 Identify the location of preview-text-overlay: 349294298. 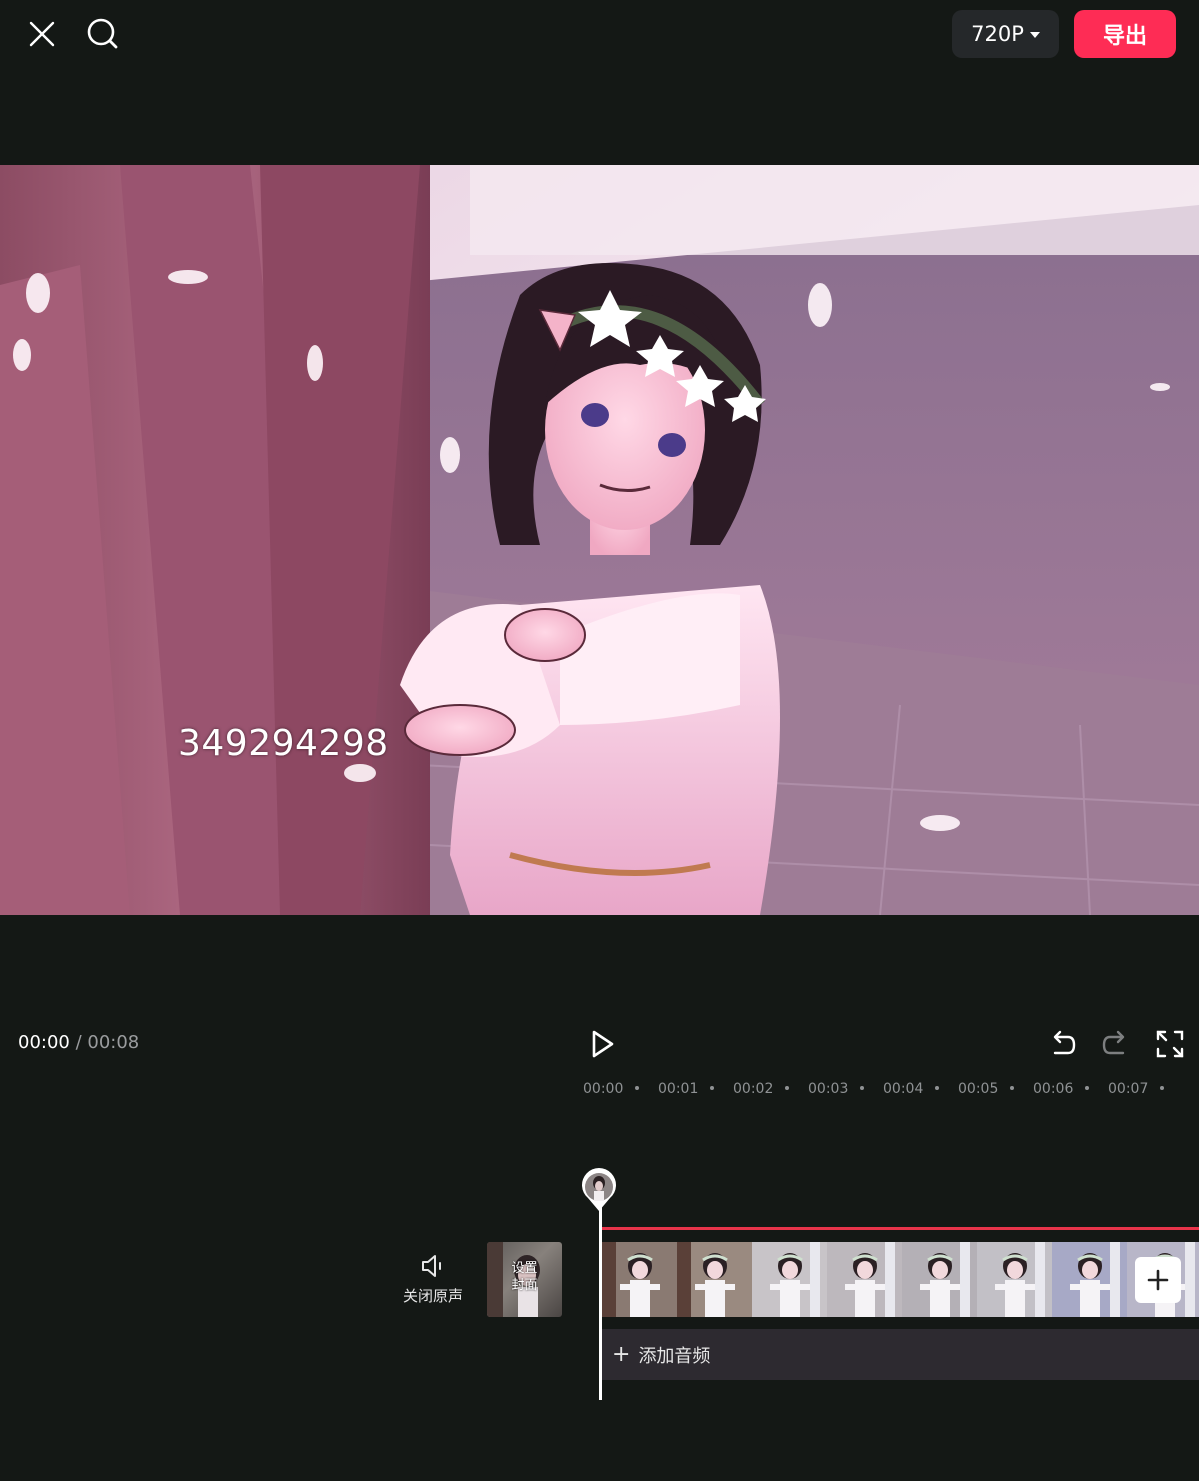
(283, 743).